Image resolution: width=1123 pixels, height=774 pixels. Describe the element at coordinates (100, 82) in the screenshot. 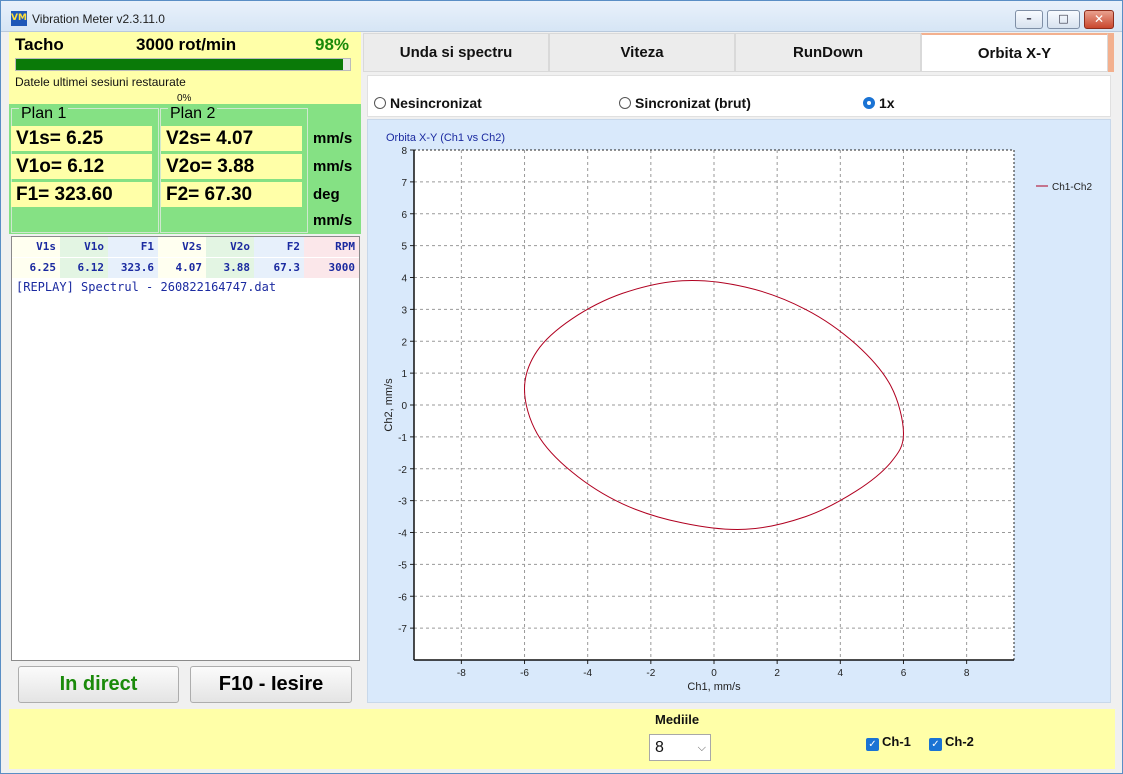

I see `tacho-status: Datele ultimei sesiuni restaurate` at that location.